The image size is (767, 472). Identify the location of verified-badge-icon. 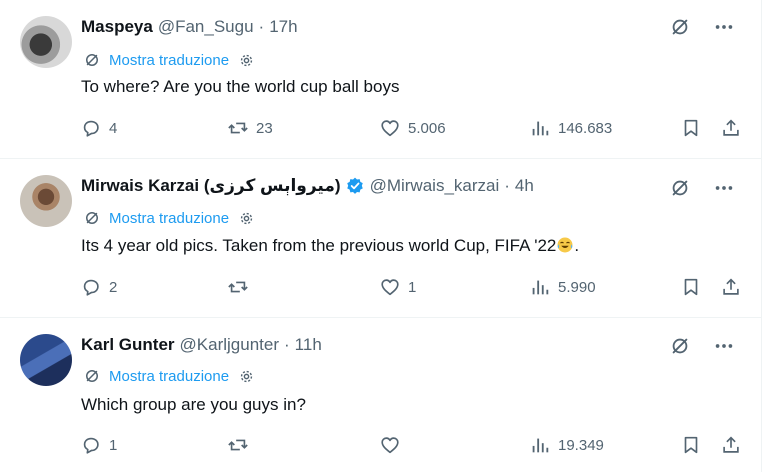
(355, 186).